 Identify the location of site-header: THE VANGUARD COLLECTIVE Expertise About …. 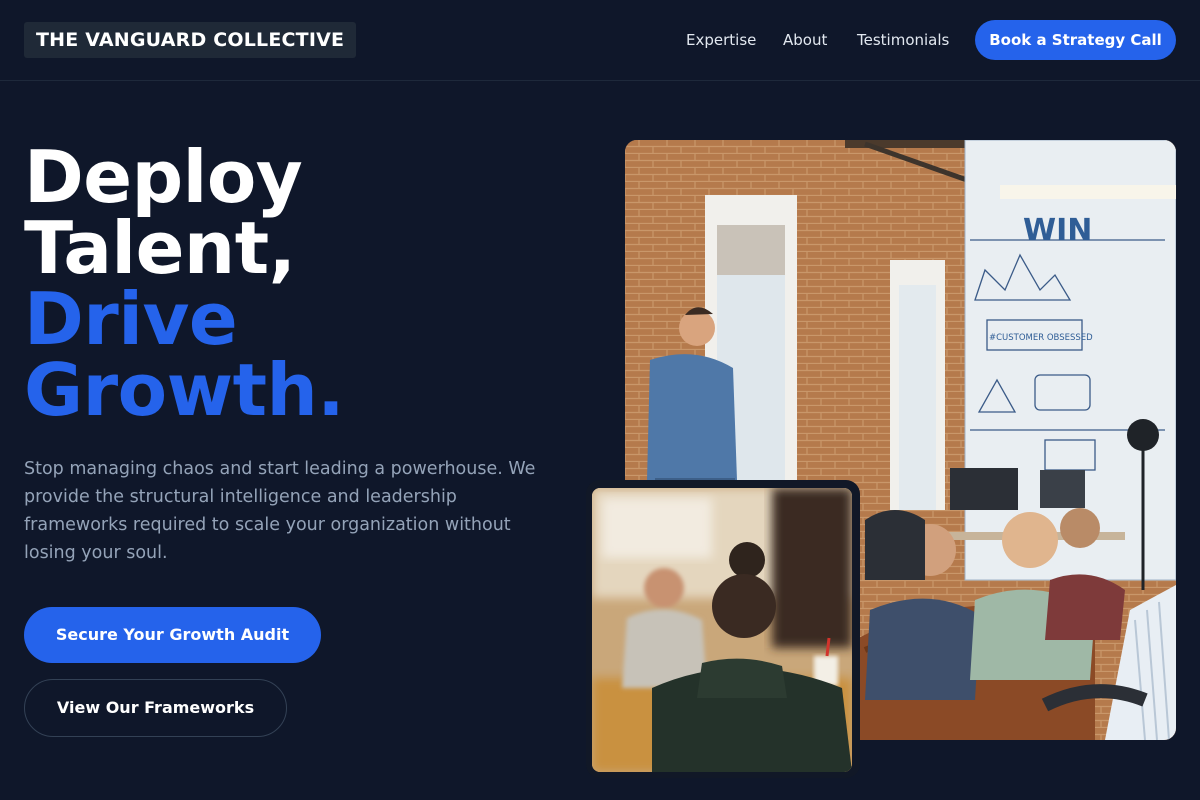
(600, 40).